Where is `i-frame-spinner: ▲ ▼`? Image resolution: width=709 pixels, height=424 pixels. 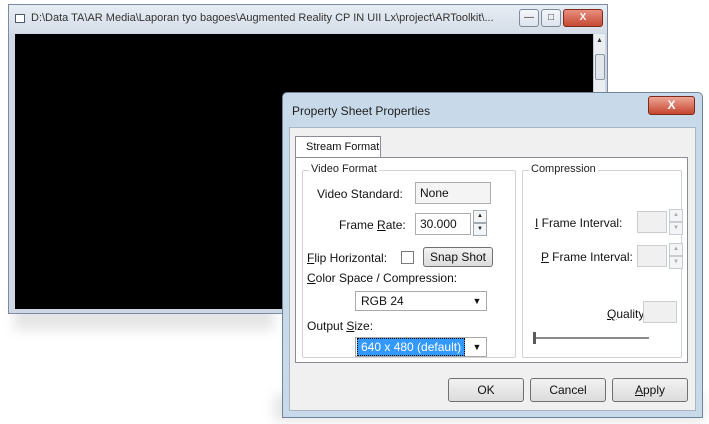
i-frame-spinner: ▲ ▼ is located at coordinates (676, 222).